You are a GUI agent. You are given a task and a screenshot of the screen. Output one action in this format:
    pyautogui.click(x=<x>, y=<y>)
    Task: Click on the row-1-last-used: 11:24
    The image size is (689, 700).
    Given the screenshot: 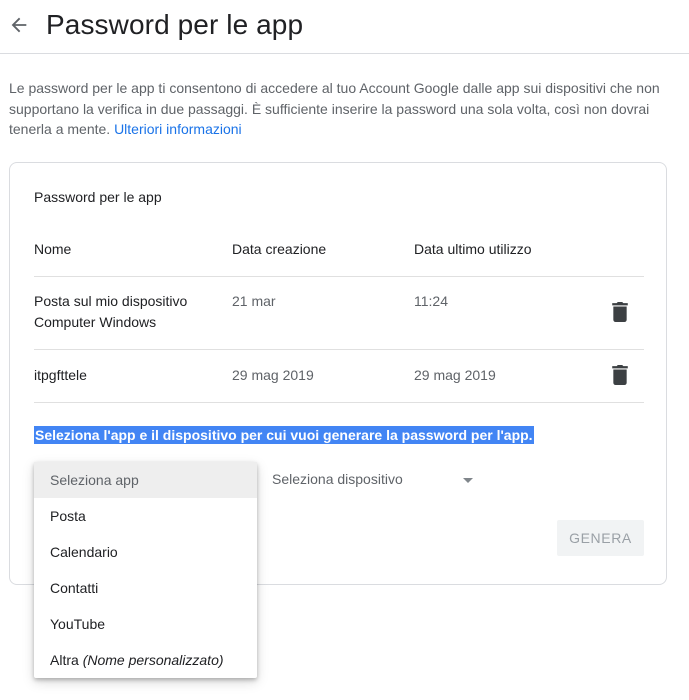 What is the action you would take?
    pyautogui.click(x=431, y=301)
    